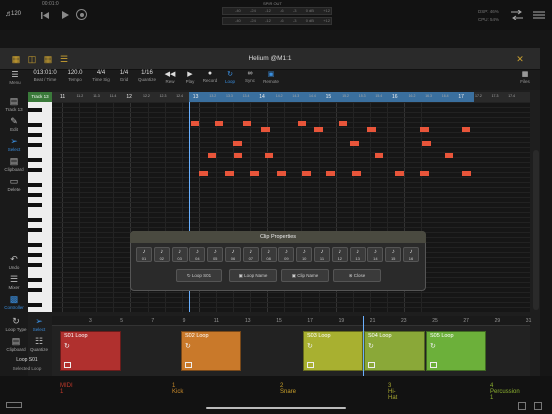  I want to click on track-name: MIDI 1, so click(66, 389).